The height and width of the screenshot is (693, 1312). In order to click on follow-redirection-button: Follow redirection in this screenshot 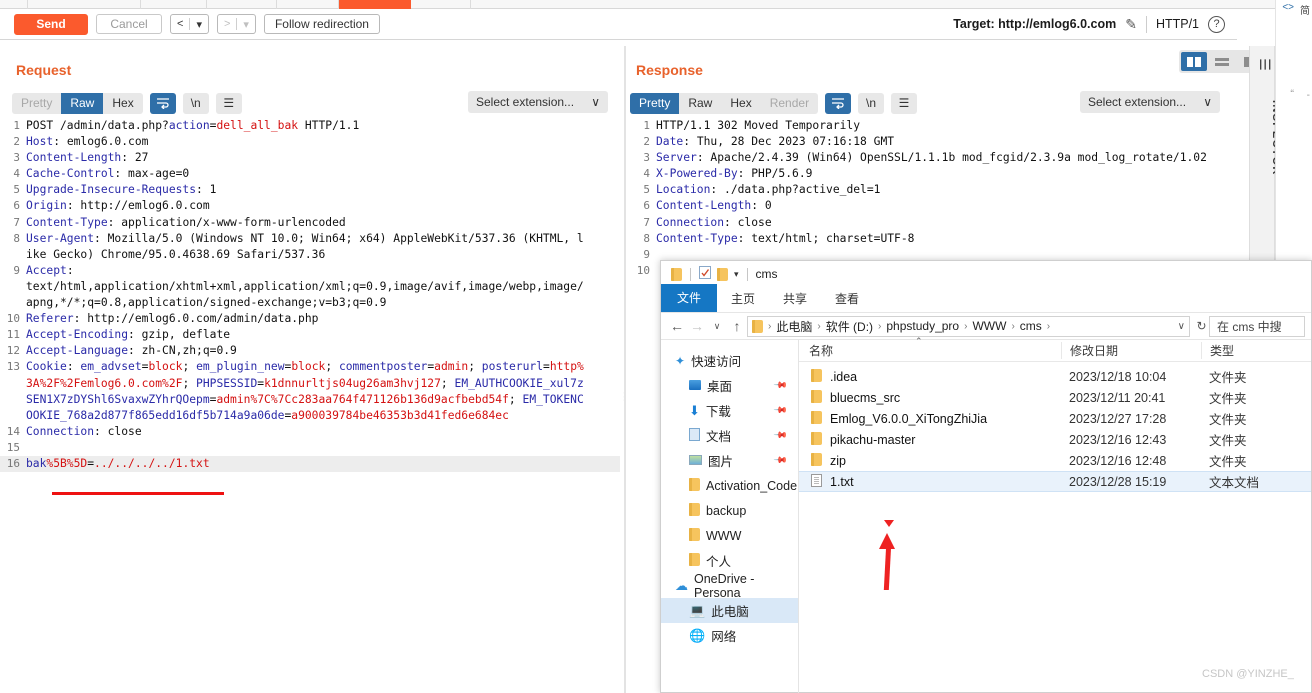, I will do `click(321, 24)`.